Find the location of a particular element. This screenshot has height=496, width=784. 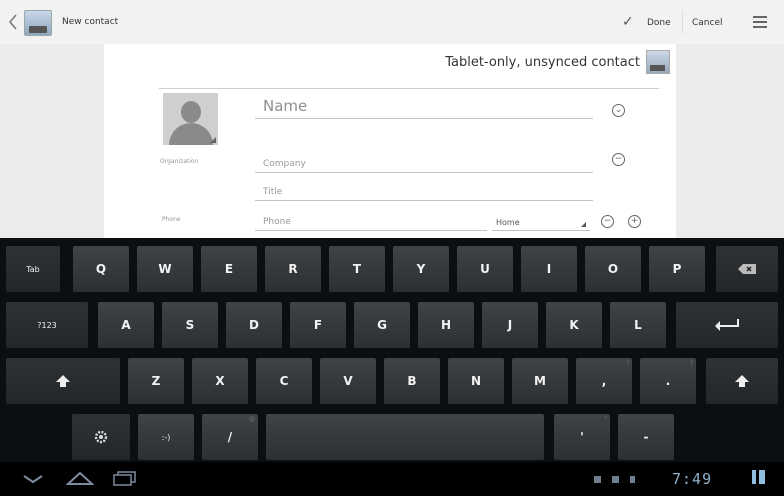

key-t: T is located at coordinates (357, 269).